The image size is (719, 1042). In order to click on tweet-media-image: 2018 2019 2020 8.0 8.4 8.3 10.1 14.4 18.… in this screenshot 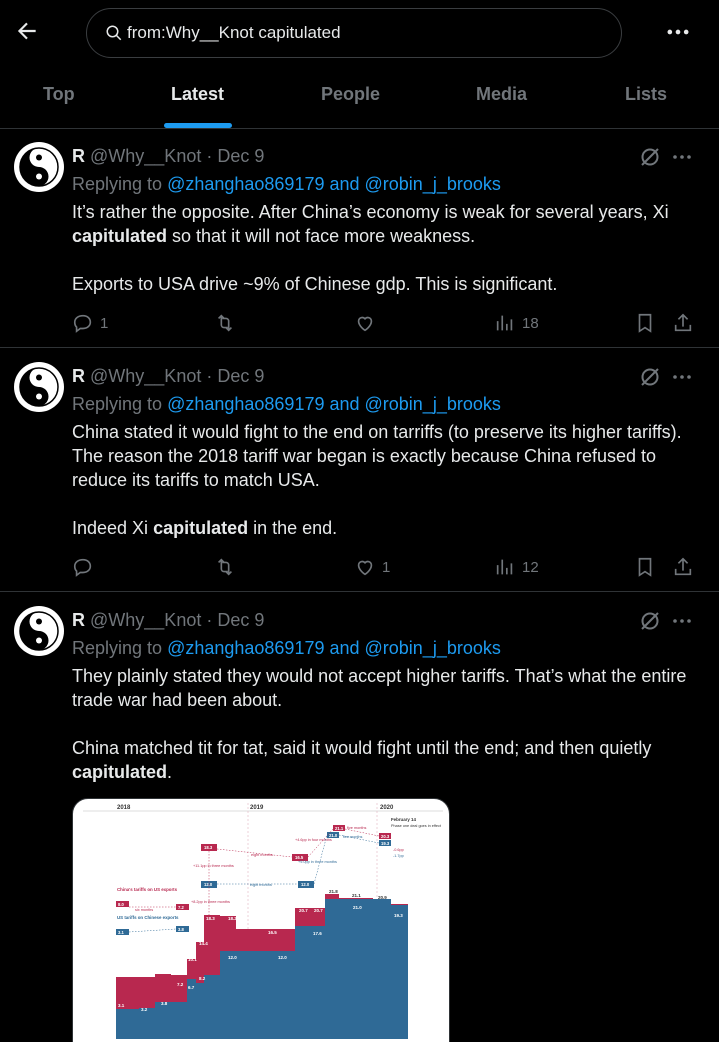, I will do `click(261, 920)`.